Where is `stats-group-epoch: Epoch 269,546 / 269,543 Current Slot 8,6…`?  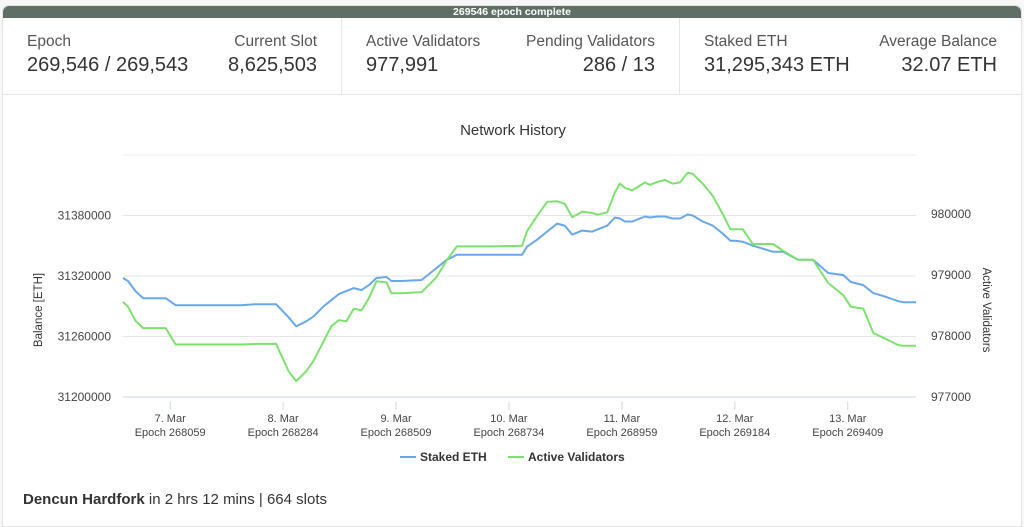
stats-group-epoch: Epoch 269,546 / 269,543 Current Slot 8,6… is located at coordinates (172, 56).